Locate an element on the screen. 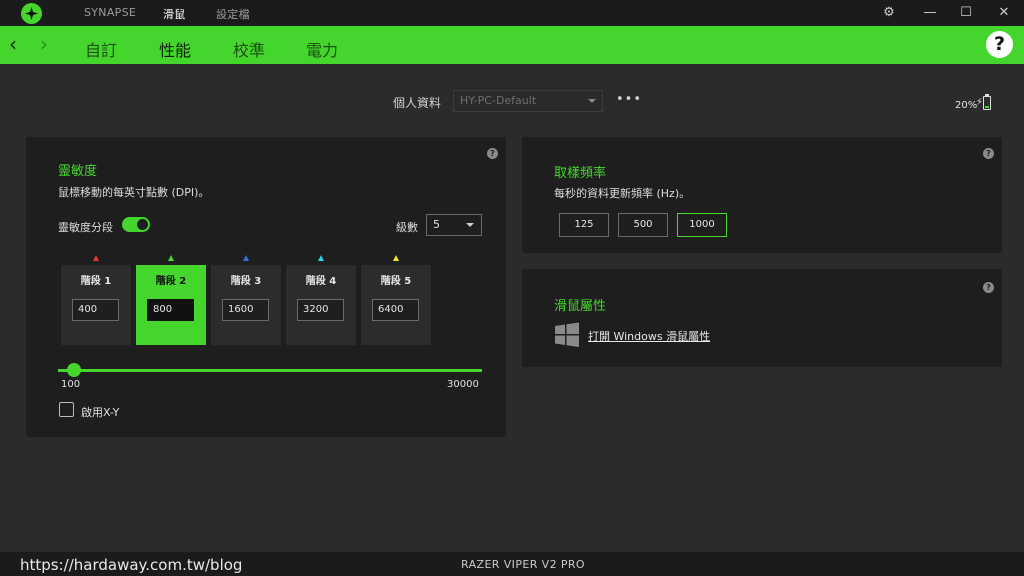 The height and width of the screenshot is (576, 1024). stage-3: 階段 3 1600 is located at coordinates (246, 305).